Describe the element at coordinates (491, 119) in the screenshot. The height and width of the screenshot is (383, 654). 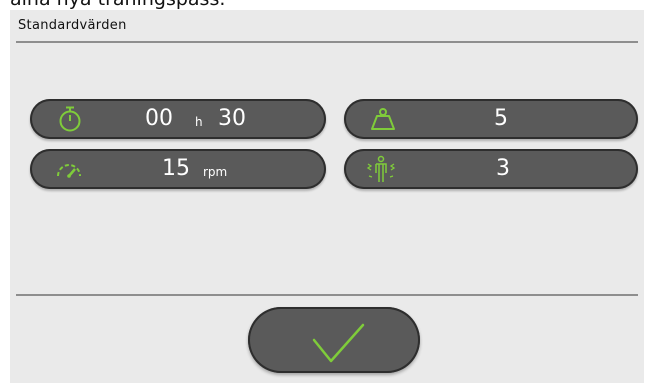
I see `weight-setting: 5` at that location.